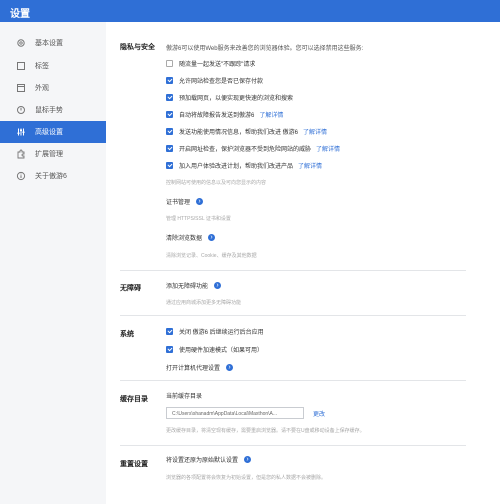  Describe the element at coordinates (169, 165) in the screenshot. I see `checkbox-ux-program` at that location.